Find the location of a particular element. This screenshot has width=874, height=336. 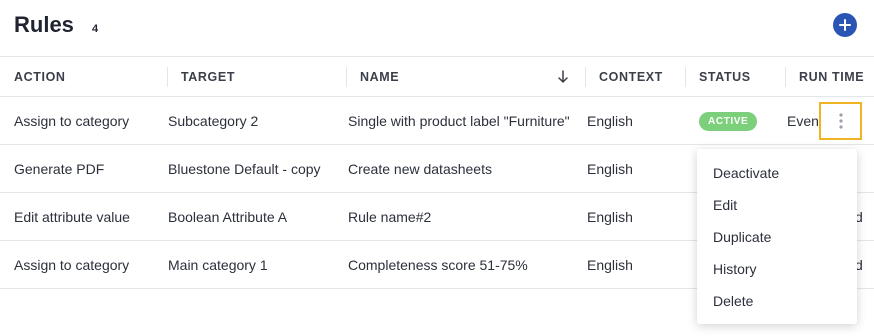

cell-run-time: Even is located at coordinates (803, 120).